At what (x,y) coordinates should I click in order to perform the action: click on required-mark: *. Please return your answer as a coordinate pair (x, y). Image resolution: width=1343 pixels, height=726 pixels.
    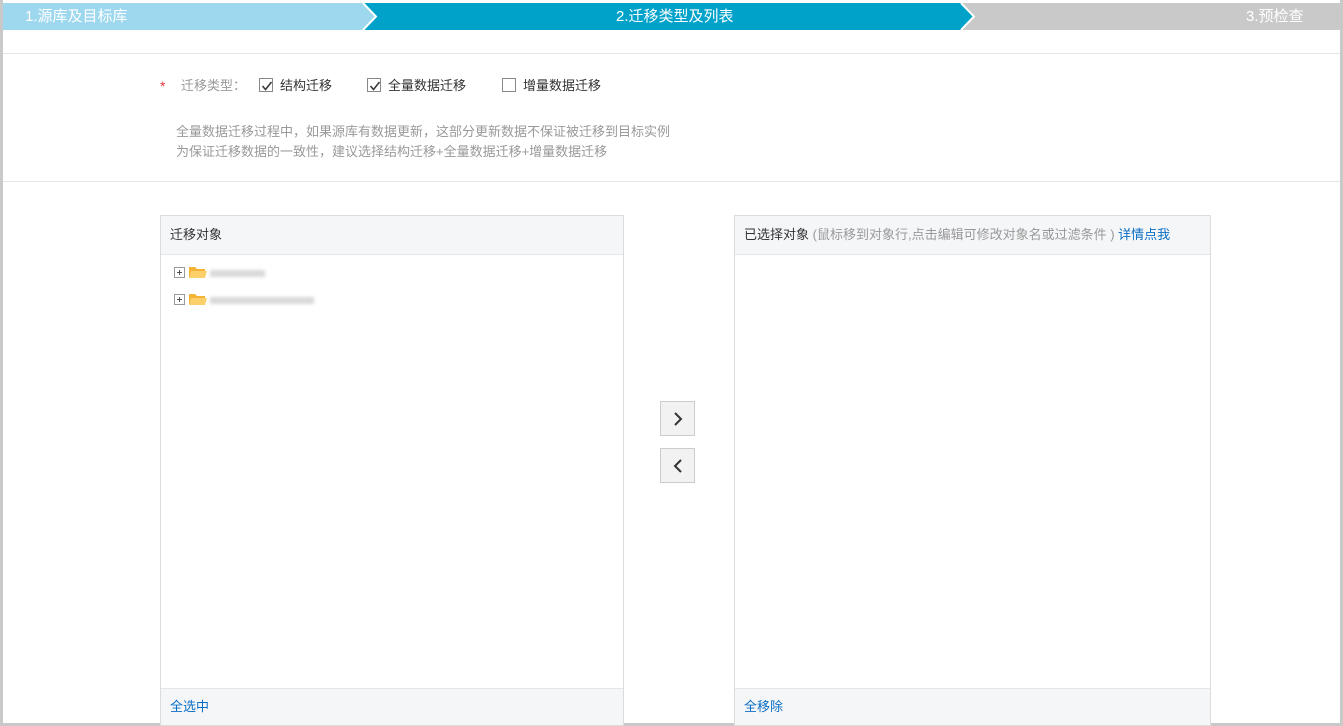
    Looking at the image, I should click on (163, 86).